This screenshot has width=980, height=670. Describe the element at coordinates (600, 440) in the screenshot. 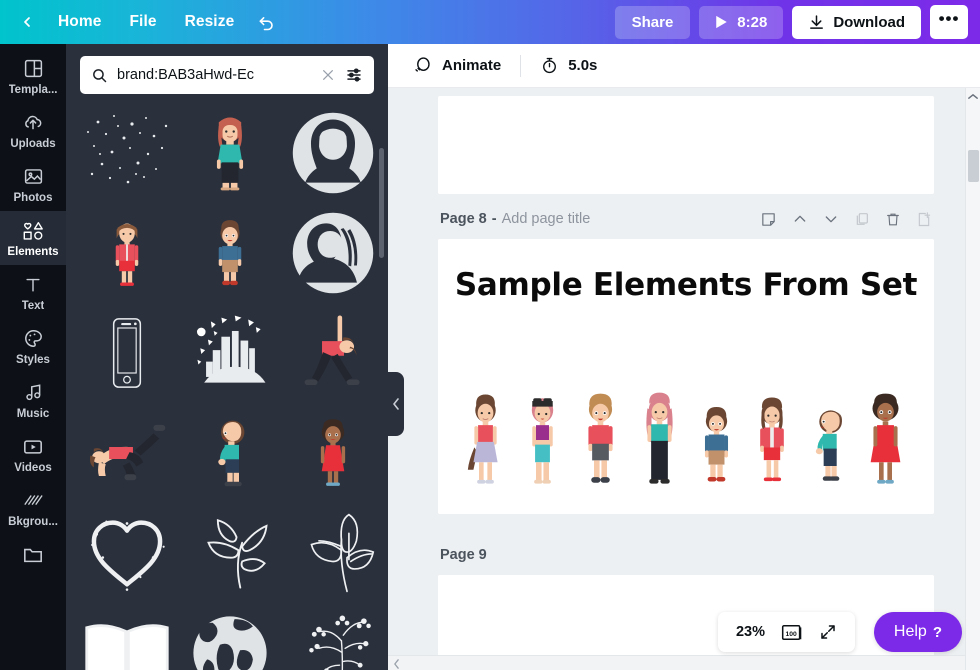

I see `character-boy-red-shirt-grey-shorts` at that location.